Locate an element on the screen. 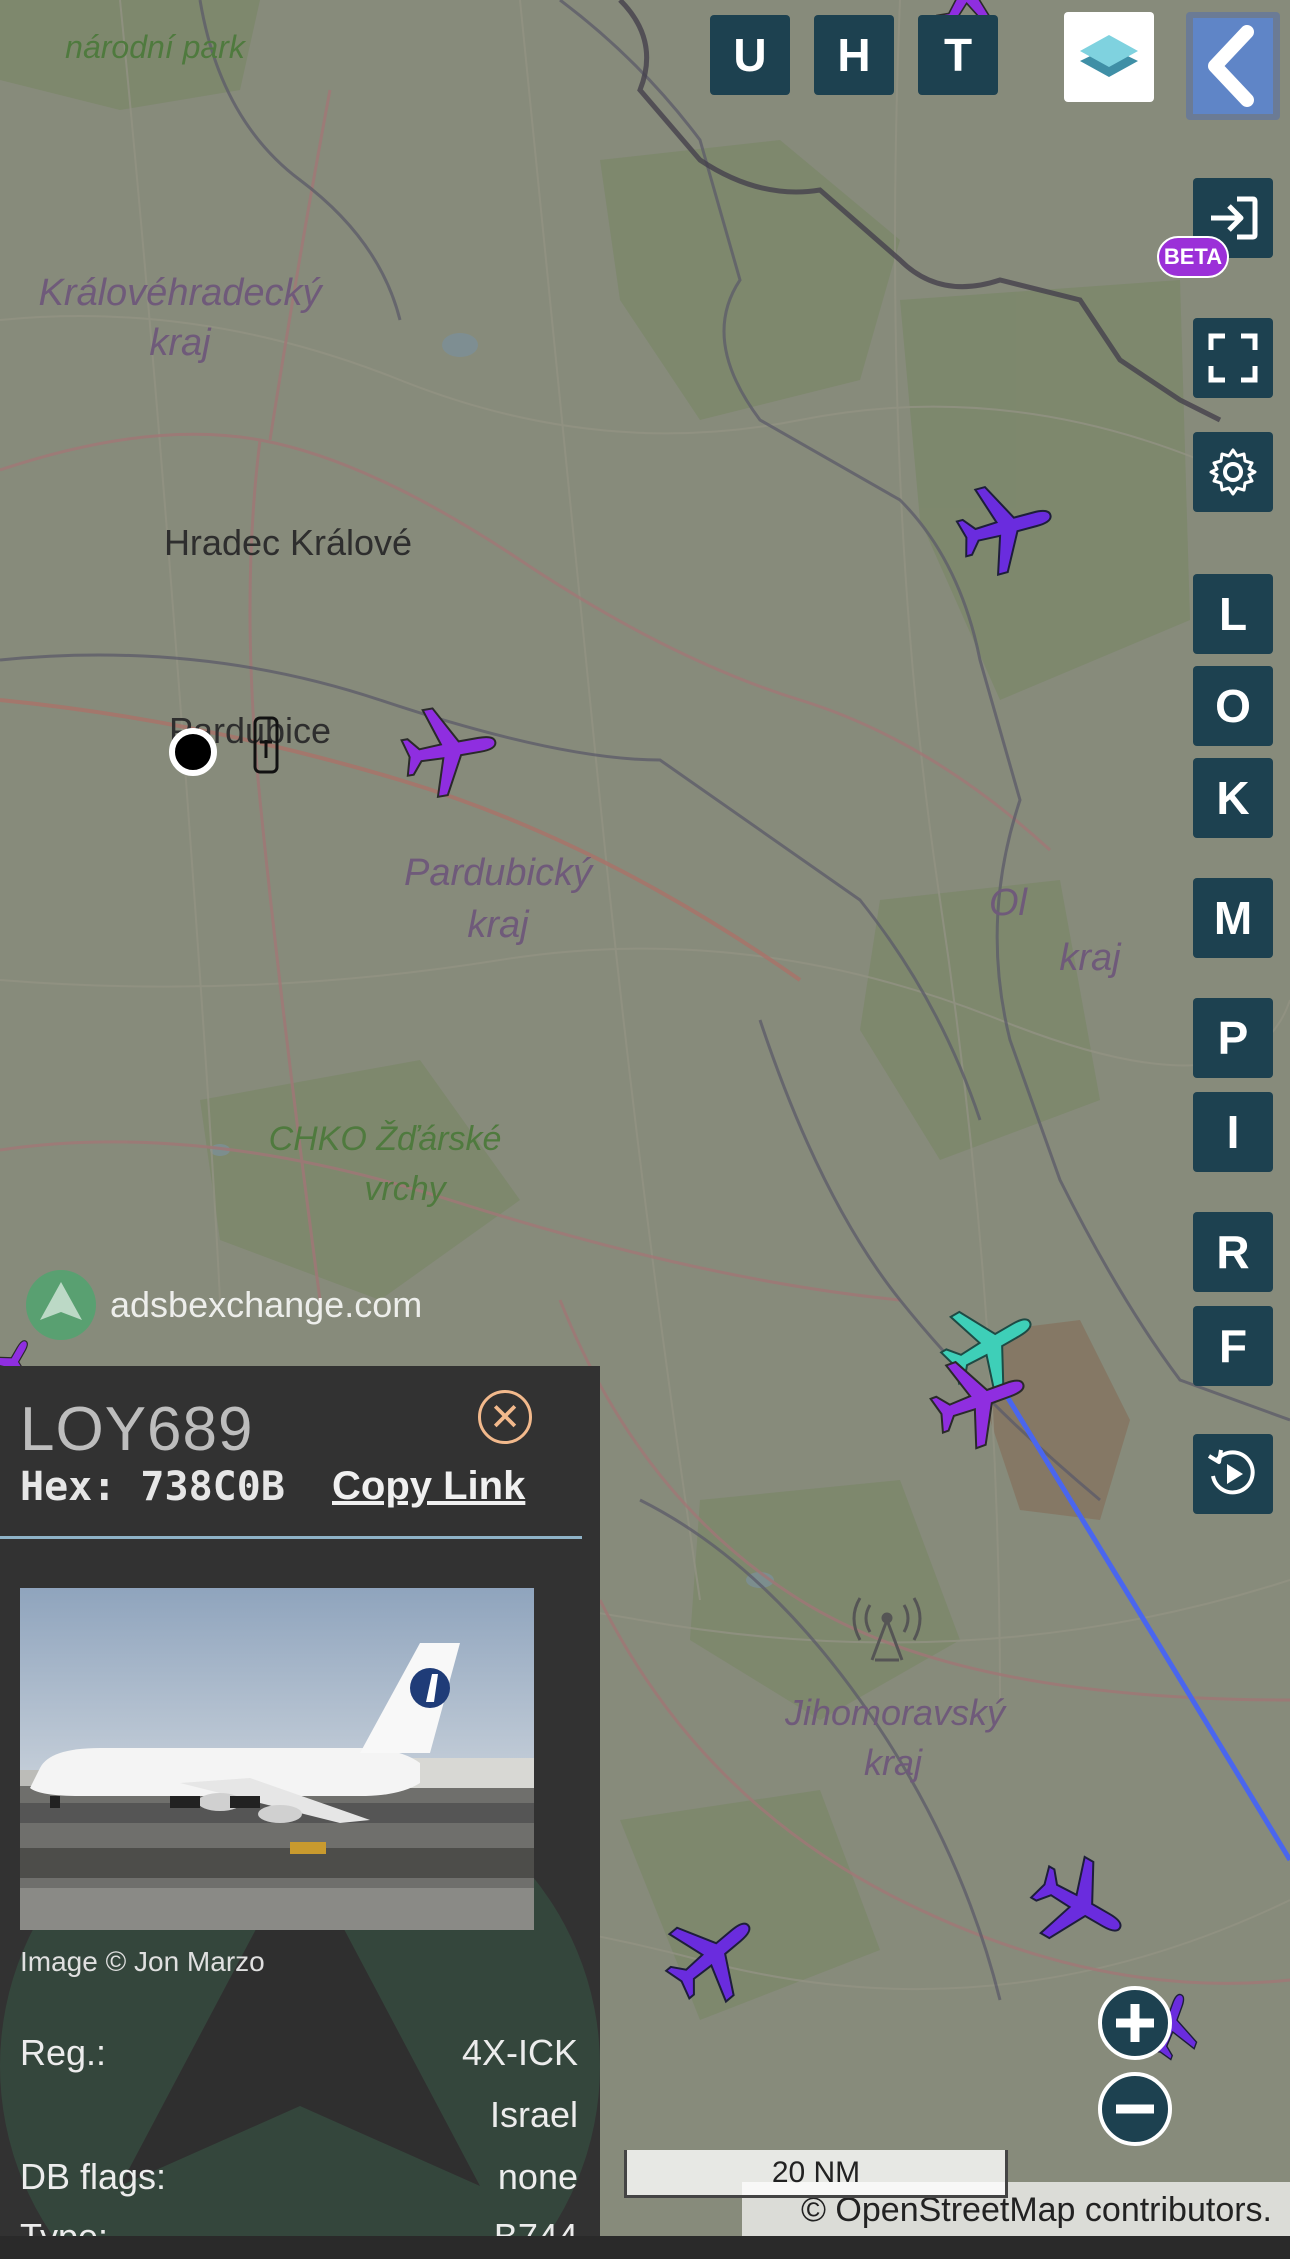  adsbexchange-logo-icon is located at coordinates (61, 1305).